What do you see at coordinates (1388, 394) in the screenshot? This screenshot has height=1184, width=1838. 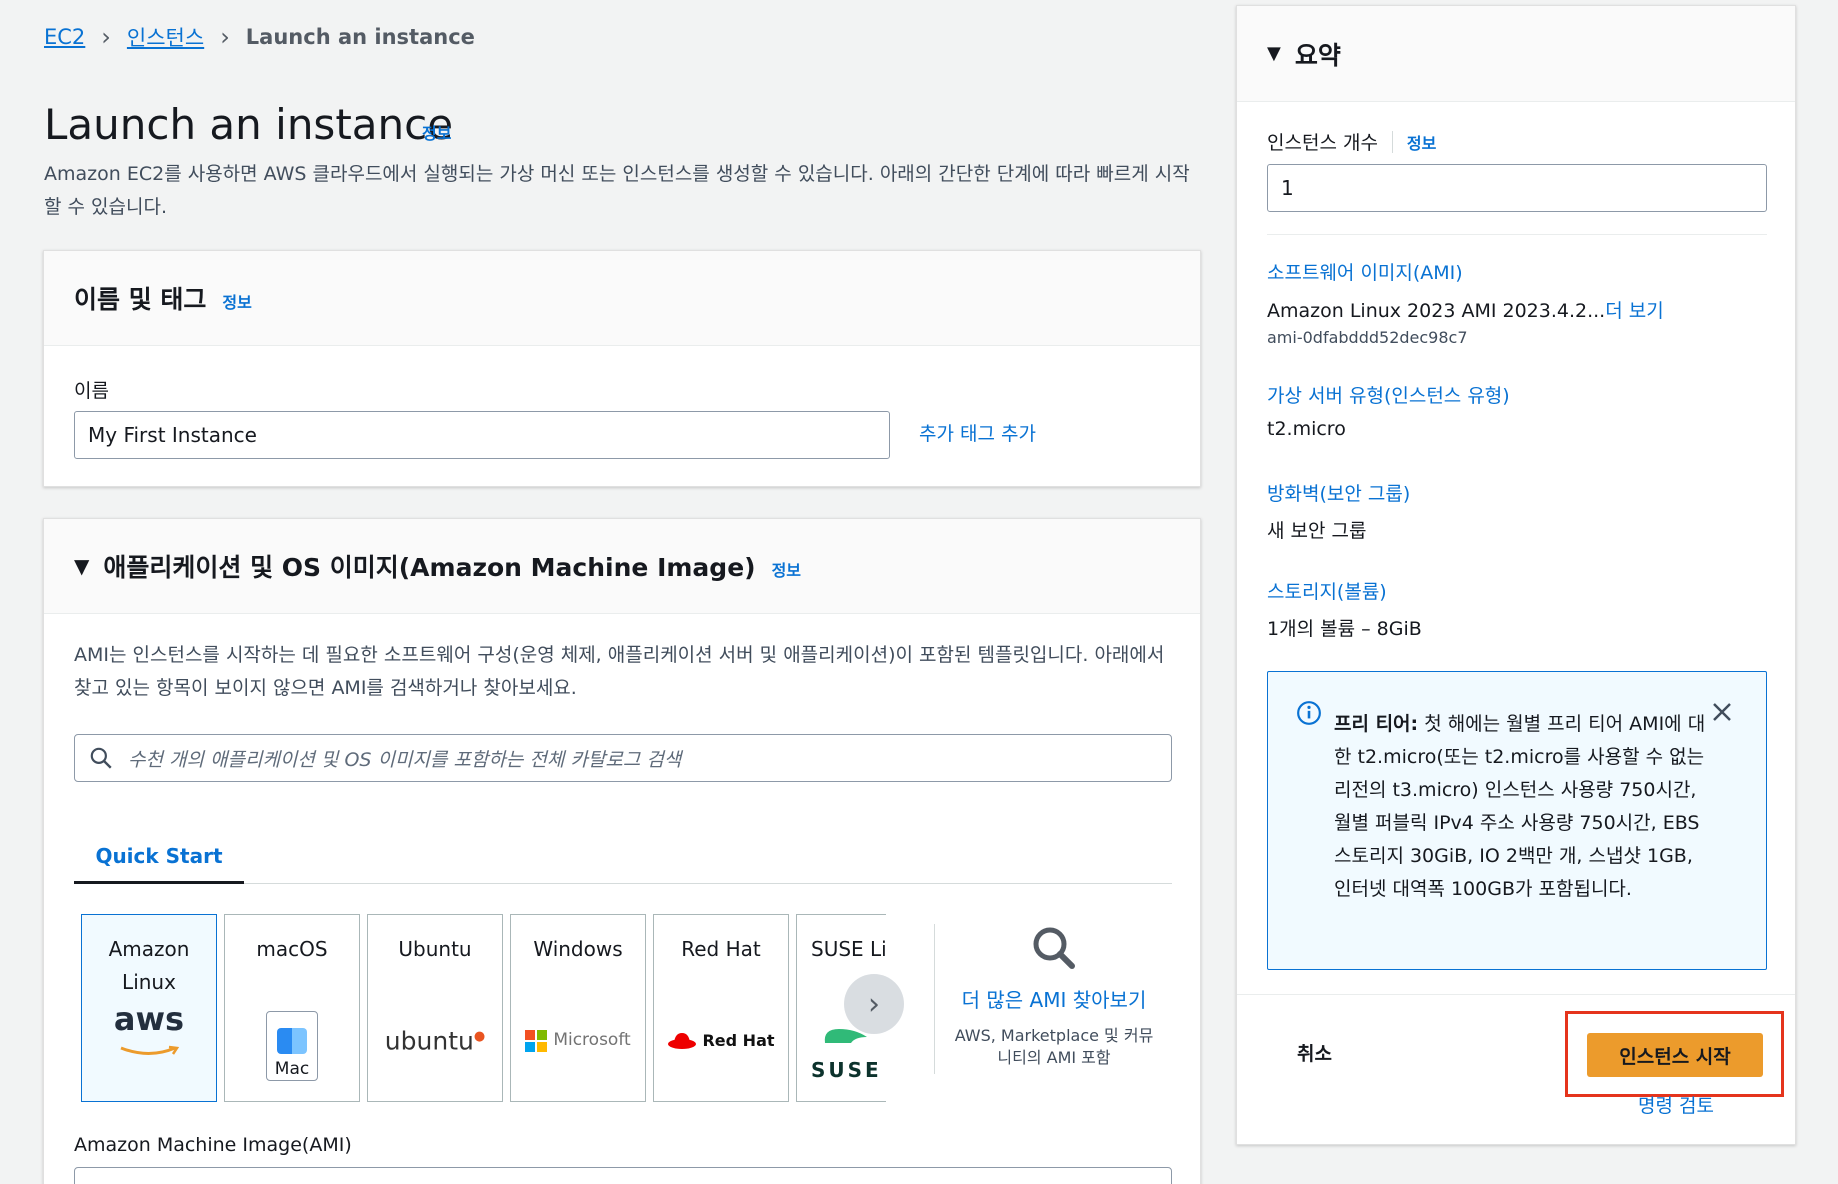 I see `instance-type-link: 가상 서버 유형(인스턴스 유형)` at bounding box center [1388, 394].